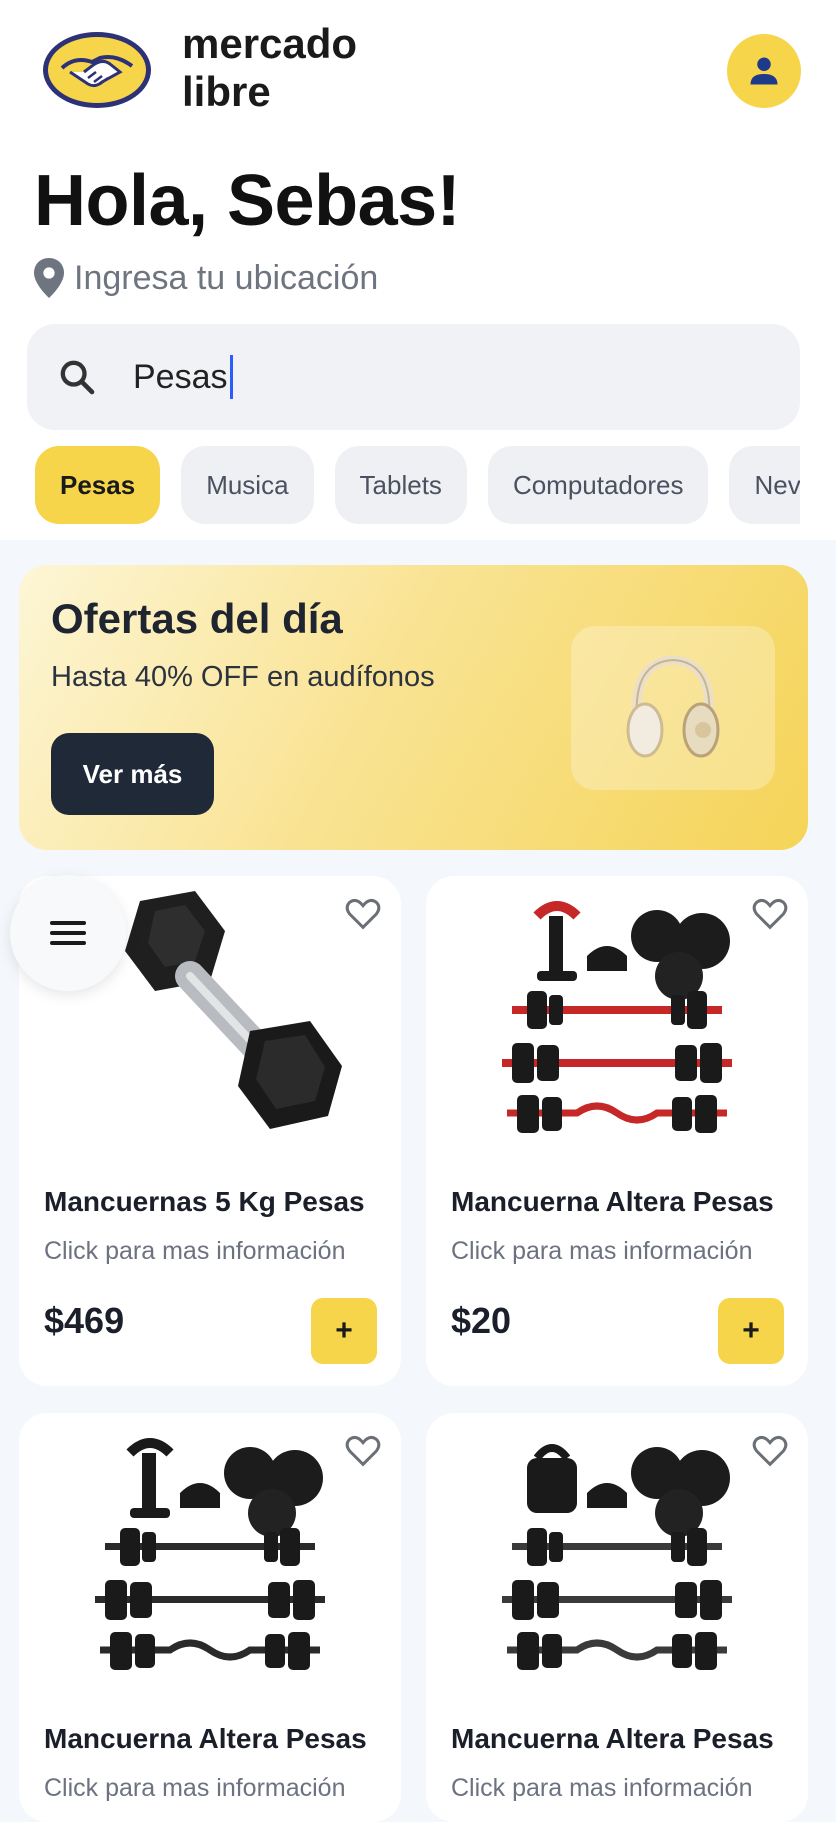 The image size is (836, 1822). Describe the element at coordinates (197, 618) in the screenshot. I see `promo-title: Ofertas del día` at that location.